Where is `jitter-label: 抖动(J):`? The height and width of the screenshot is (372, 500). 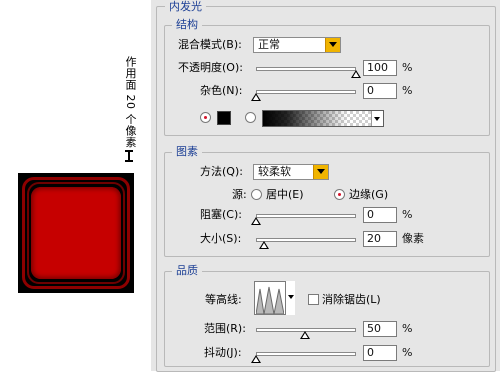
jitter-label: 抖动(J): is located at coordinates (223, 352).